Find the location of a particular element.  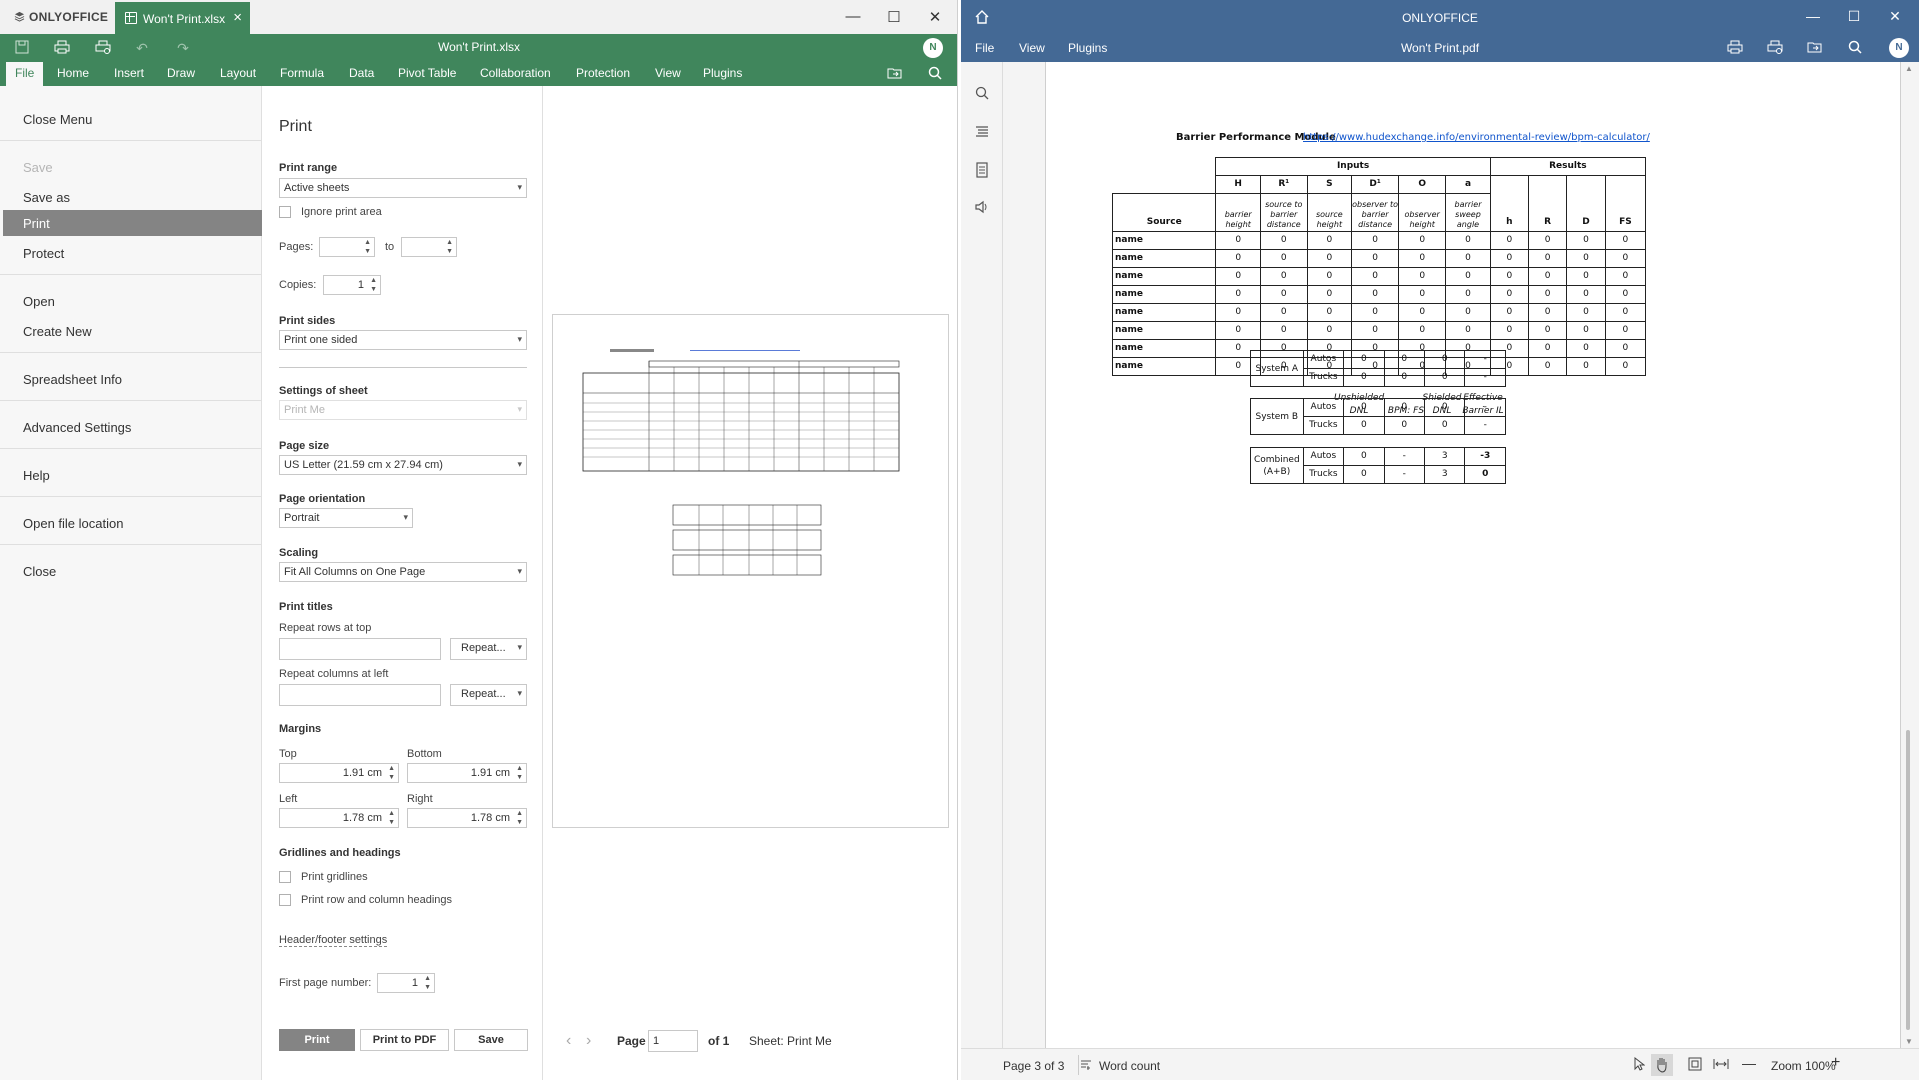

copies-field: 1 ▲ ▼ is located at coordinates (352, 285).